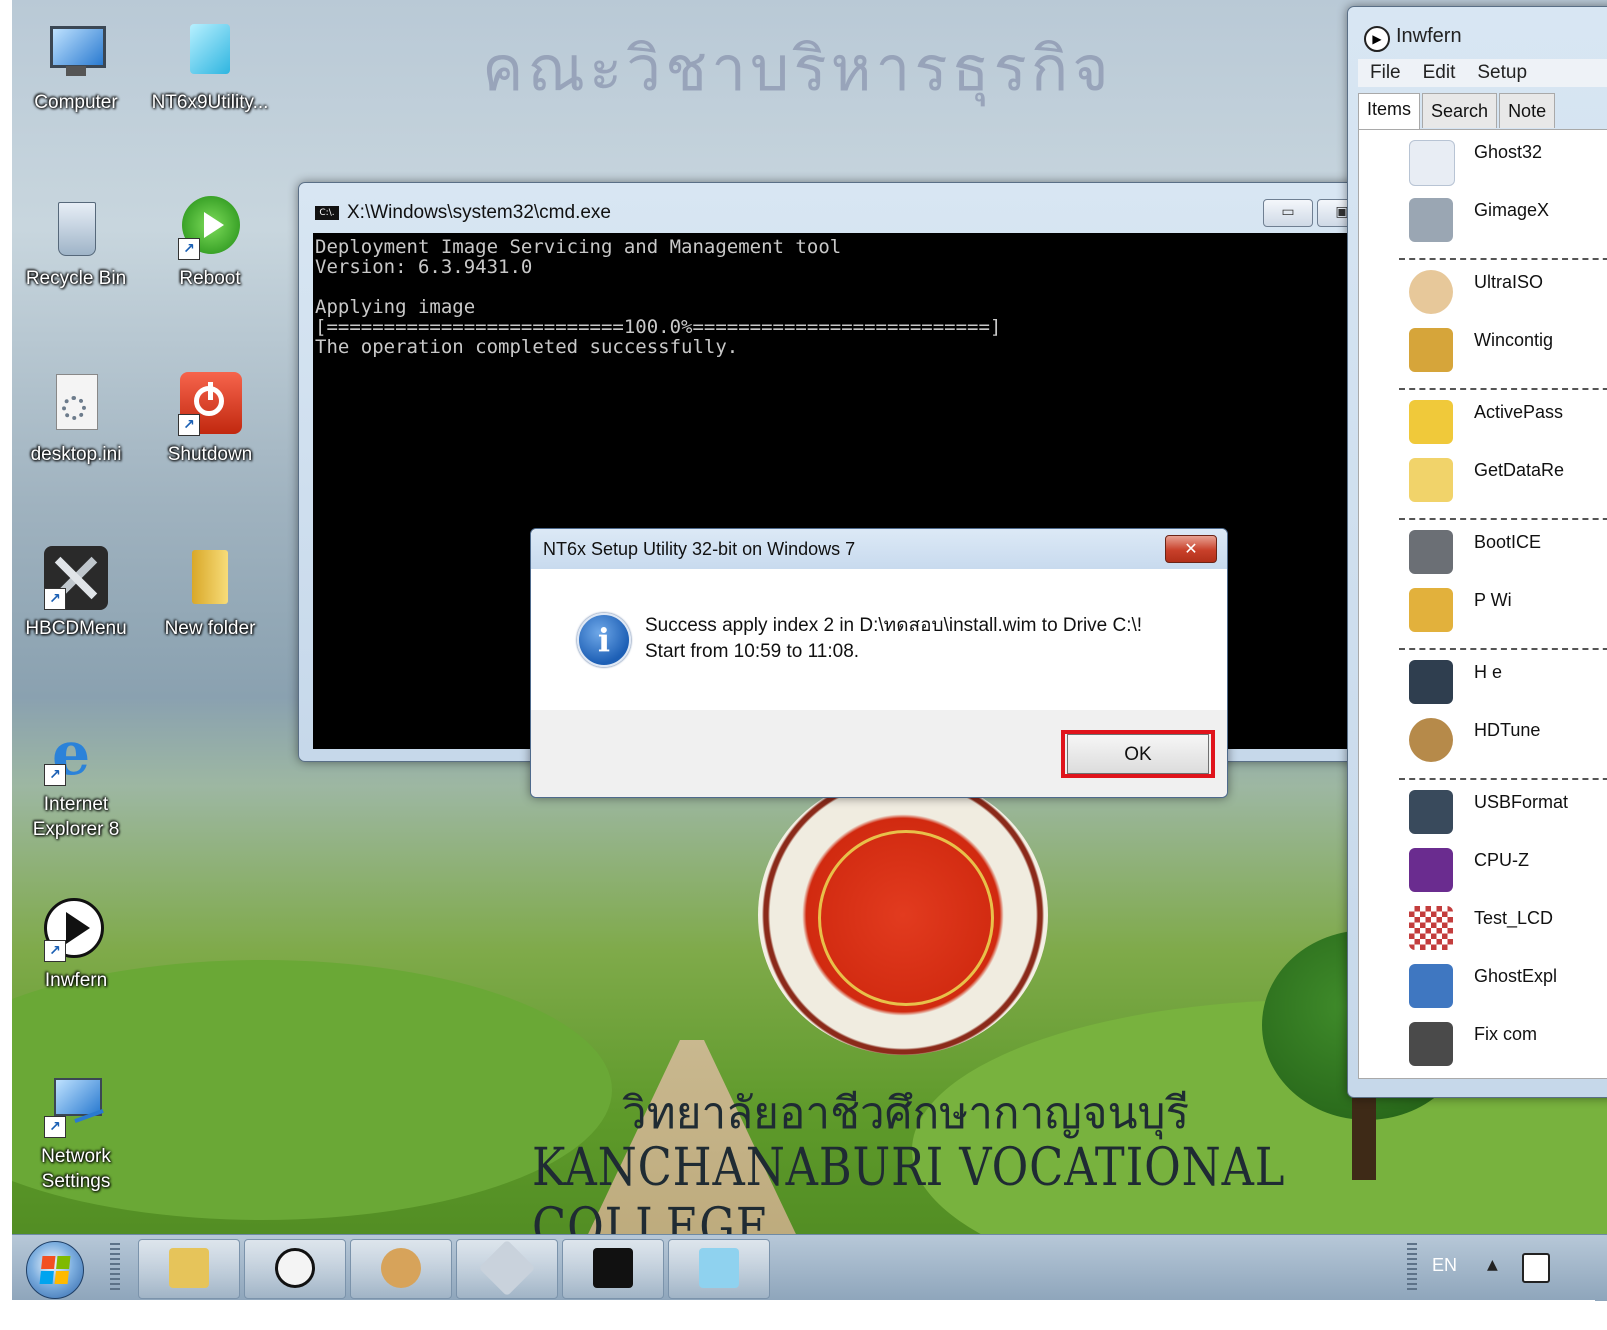  What do you see at coordinates (1138, 754) in the screenshot?
I see `ok-button: OK` at bounding box center [1138, 754].